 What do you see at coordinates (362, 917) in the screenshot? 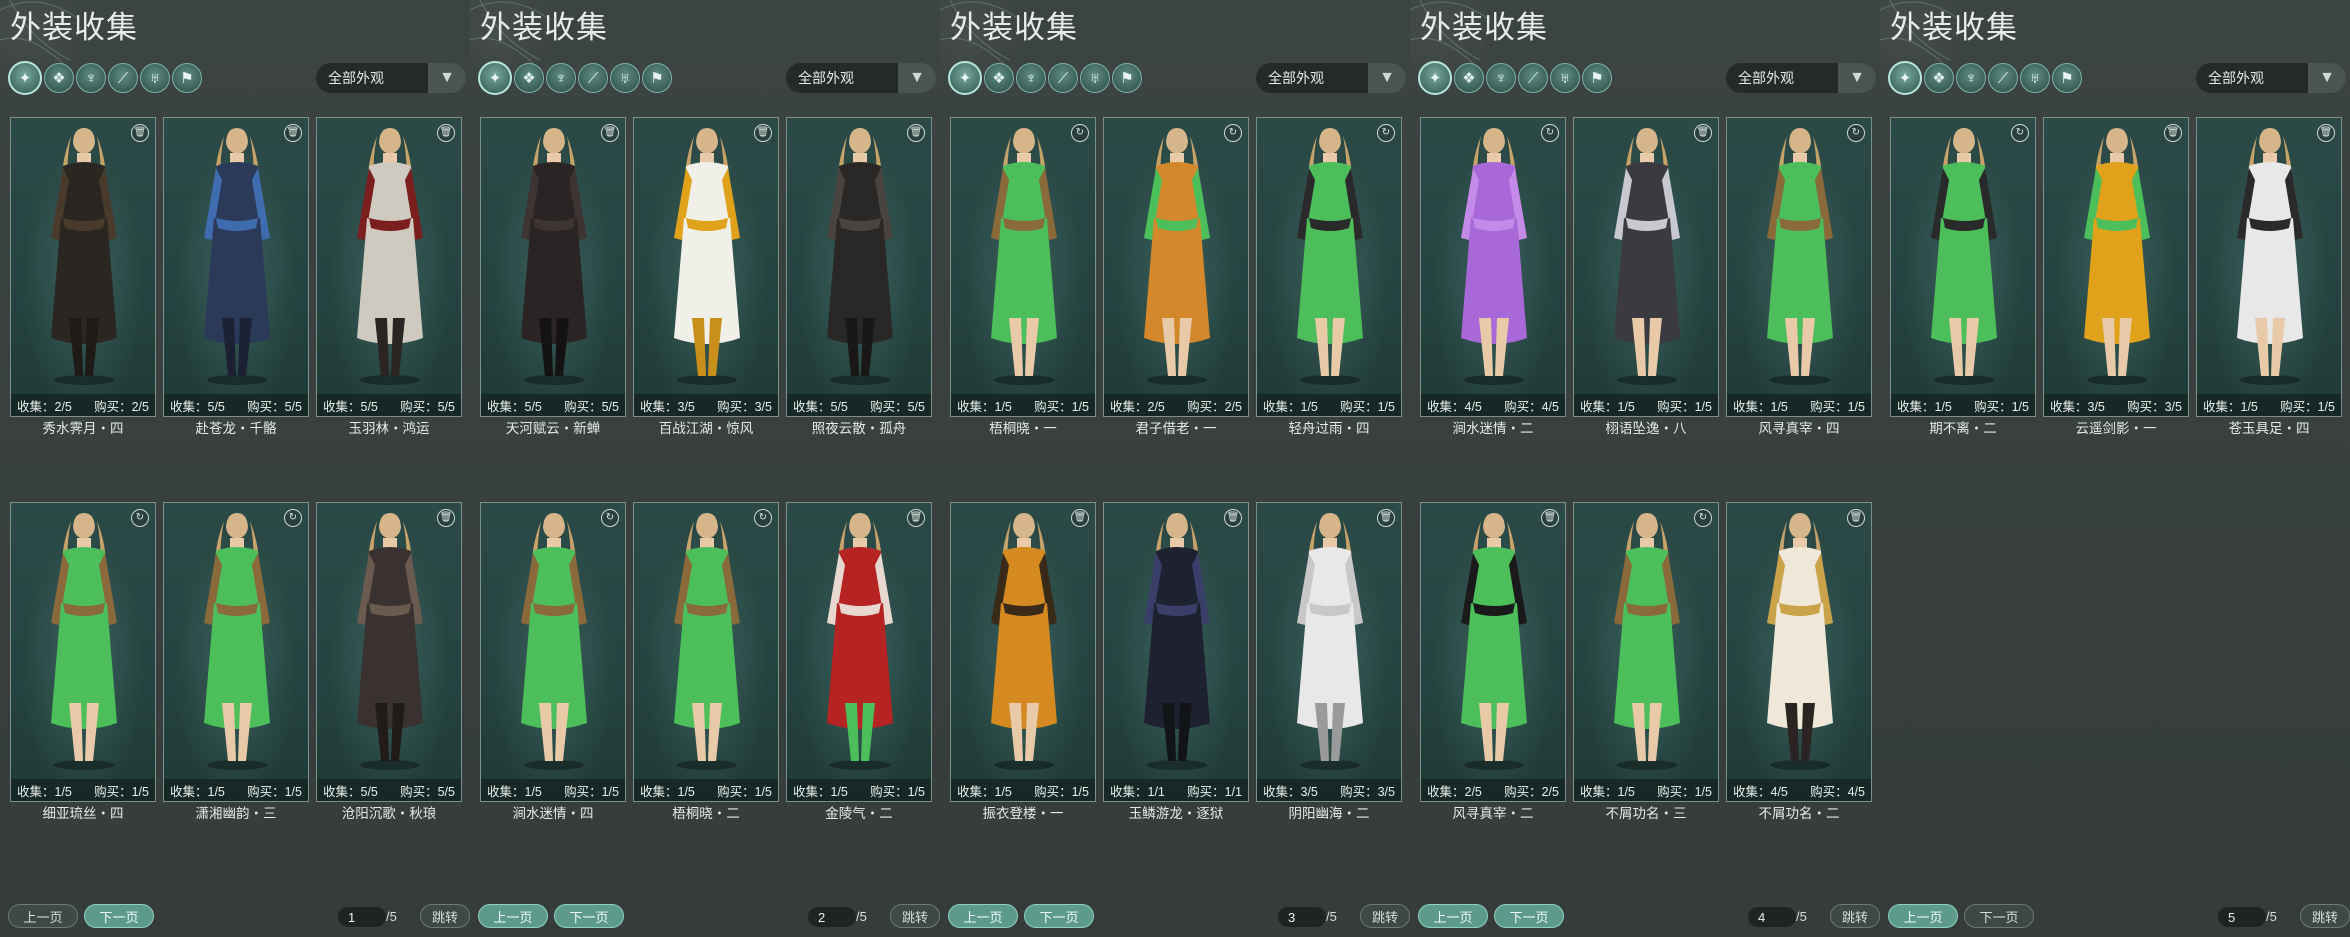
I see `page-number-input: 1` at bounding box center [362, 917].